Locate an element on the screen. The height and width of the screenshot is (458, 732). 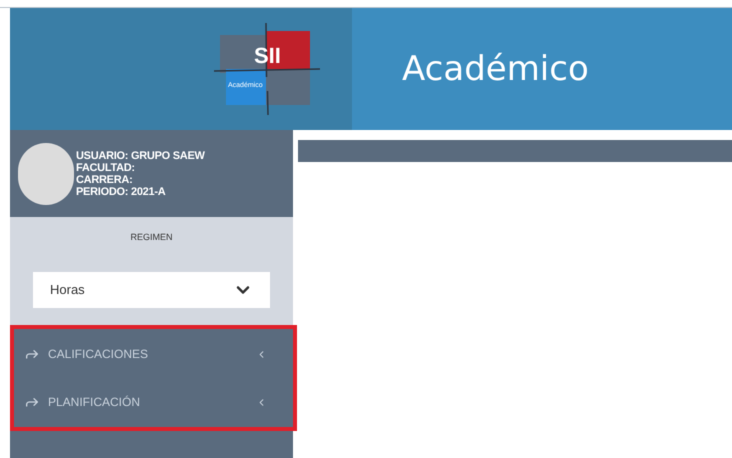
menu-item: CALIFICACIONES is located at coordinates (153, 354).